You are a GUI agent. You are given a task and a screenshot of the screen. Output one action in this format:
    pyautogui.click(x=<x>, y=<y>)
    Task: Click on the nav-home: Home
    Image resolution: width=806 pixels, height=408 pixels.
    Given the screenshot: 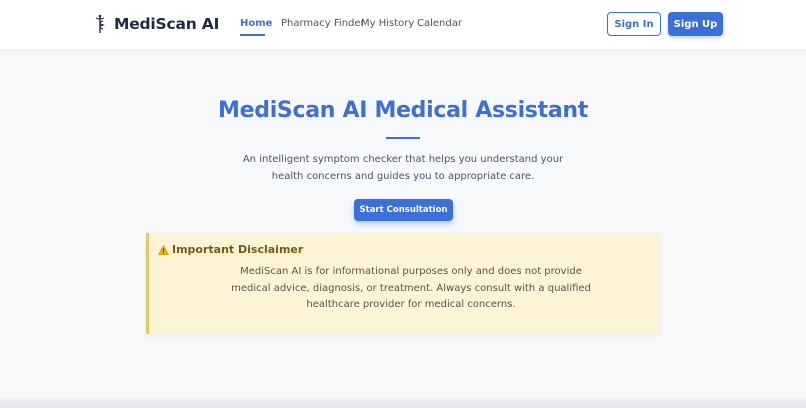 What is the action you would take?
    pyautogui.click(x=256, y=23)
    